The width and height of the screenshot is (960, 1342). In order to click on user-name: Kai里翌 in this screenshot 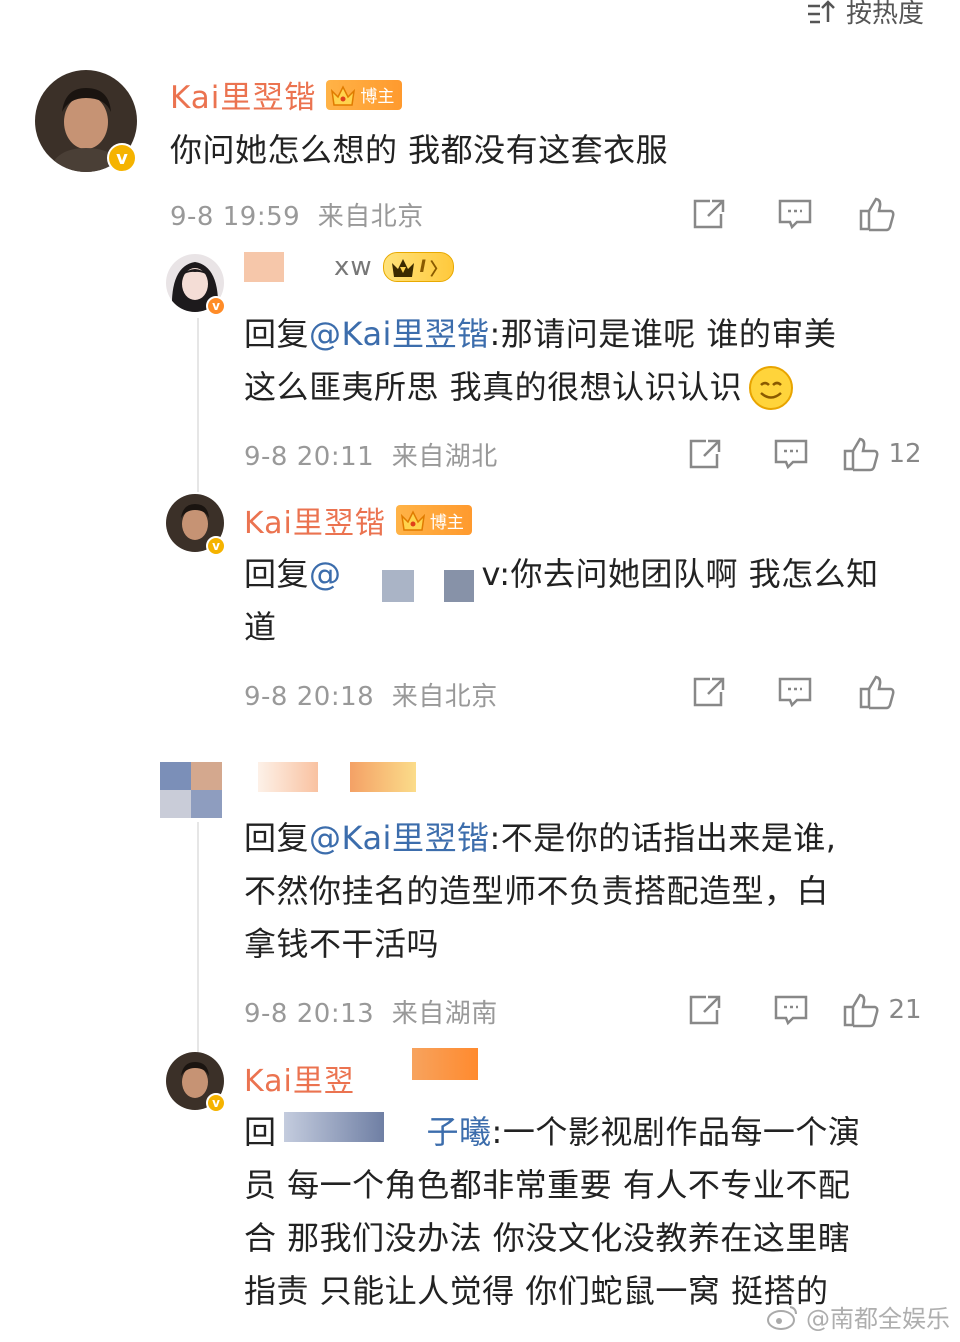, I will do `click(299, 1078)`.